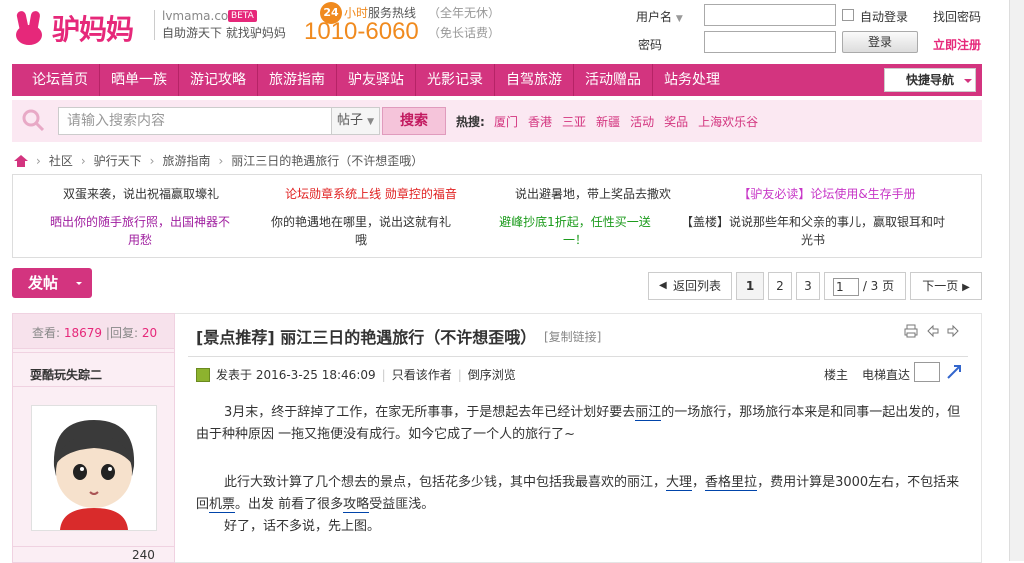 The width and height of the screenshot is (1024, 563). What do you see at coordinates (953, 331) in the screenshot?
I see `next-thread-icon` at bounding box center [953, 331].